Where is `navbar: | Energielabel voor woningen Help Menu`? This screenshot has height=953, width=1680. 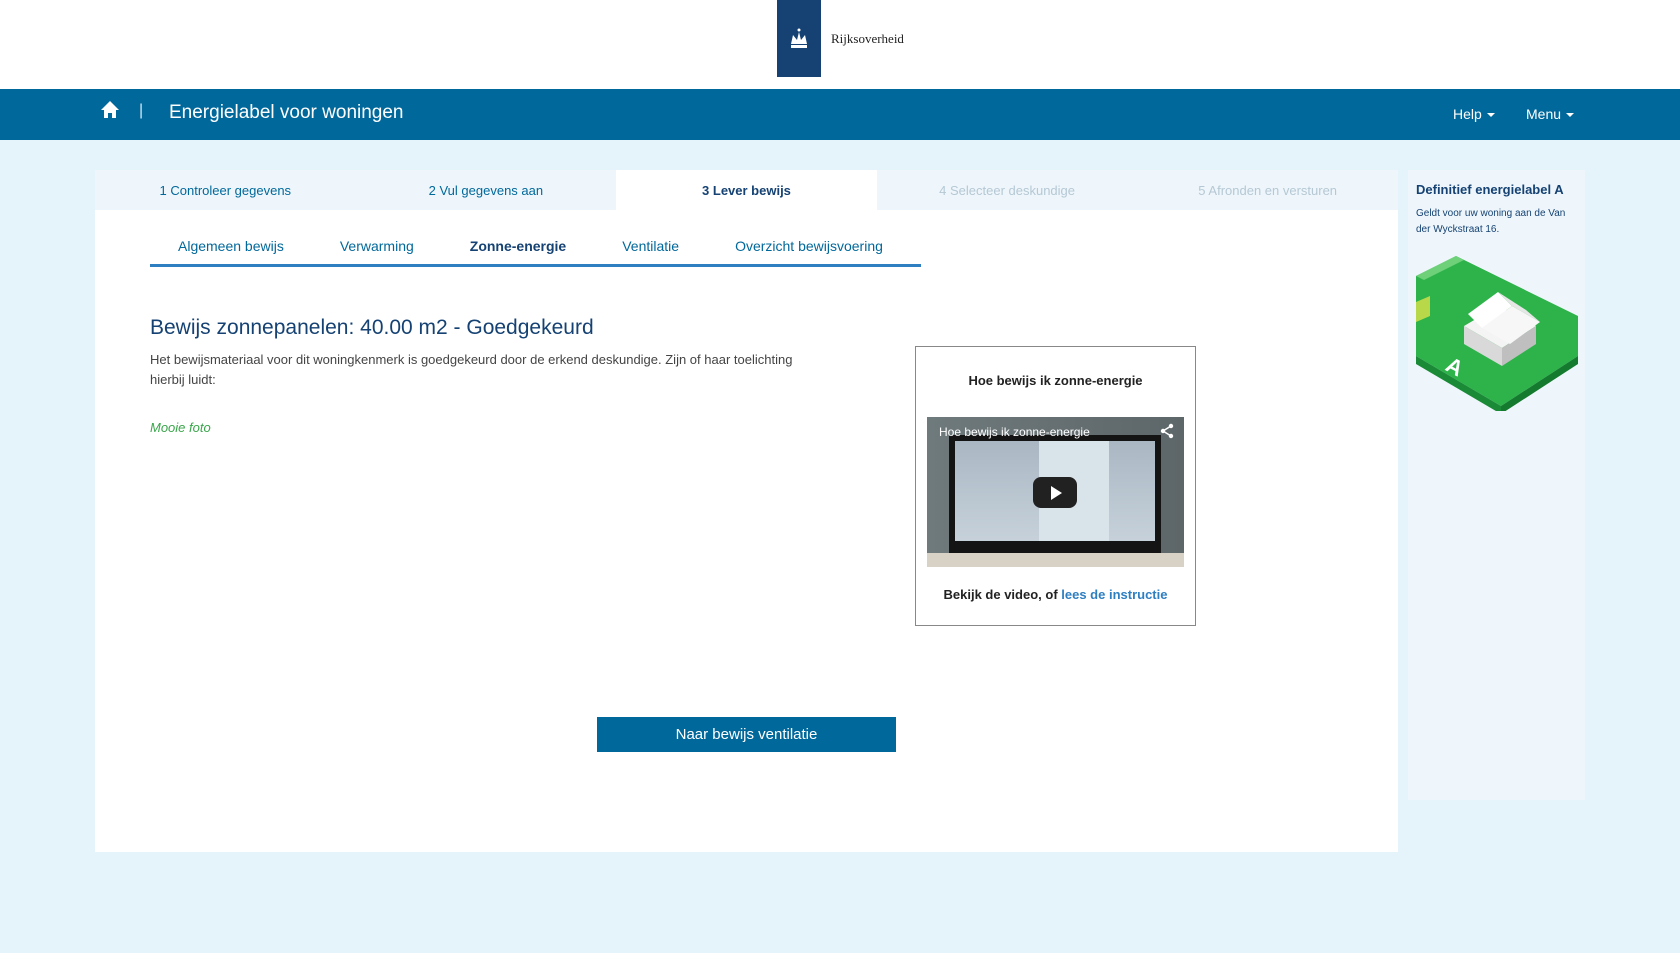 navbar: | Energielabel voor woningen Help Menu is located at coordinates (840, 114).